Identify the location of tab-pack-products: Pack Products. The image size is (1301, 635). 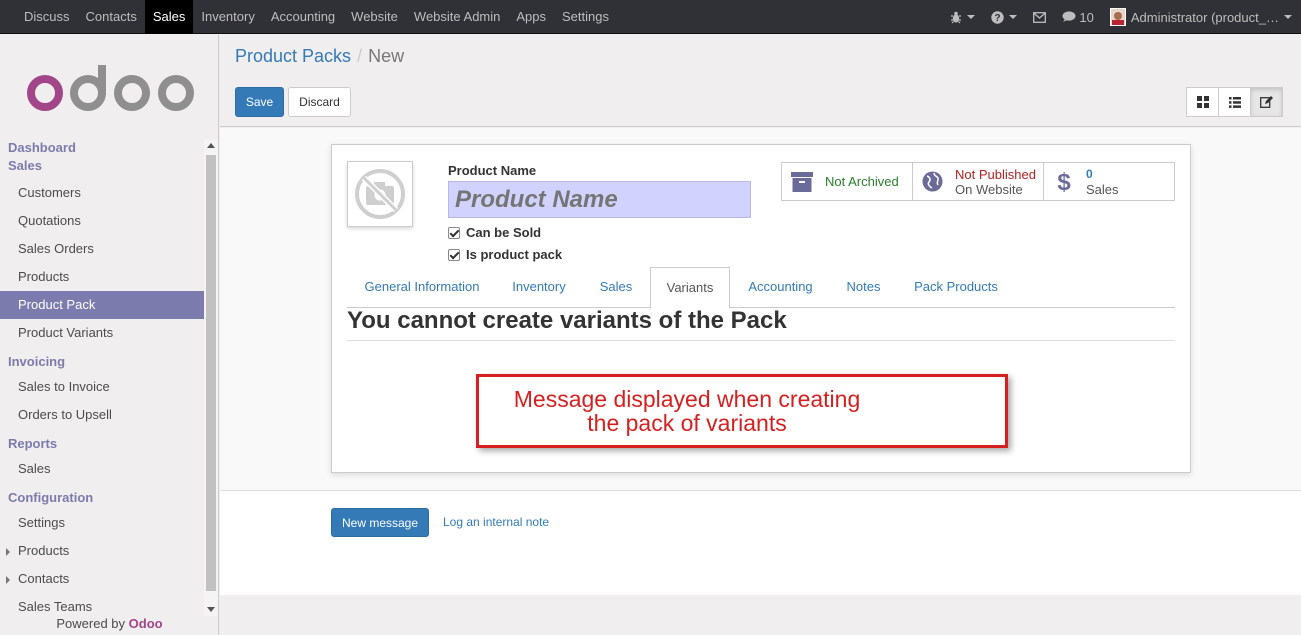
(956, 287).